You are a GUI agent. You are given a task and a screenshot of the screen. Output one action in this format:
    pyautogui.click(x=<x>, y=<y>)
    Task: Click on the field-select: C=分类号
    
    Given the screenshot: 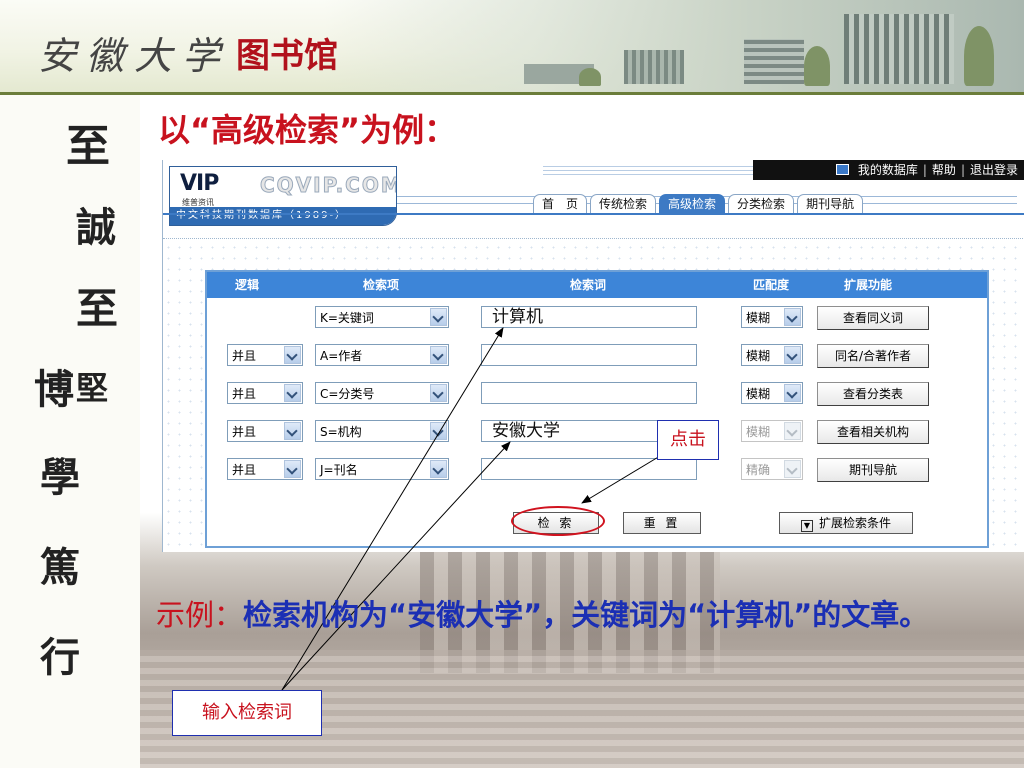 What is the action you would take?
    pyautogui.click(x=382, y=393)
    